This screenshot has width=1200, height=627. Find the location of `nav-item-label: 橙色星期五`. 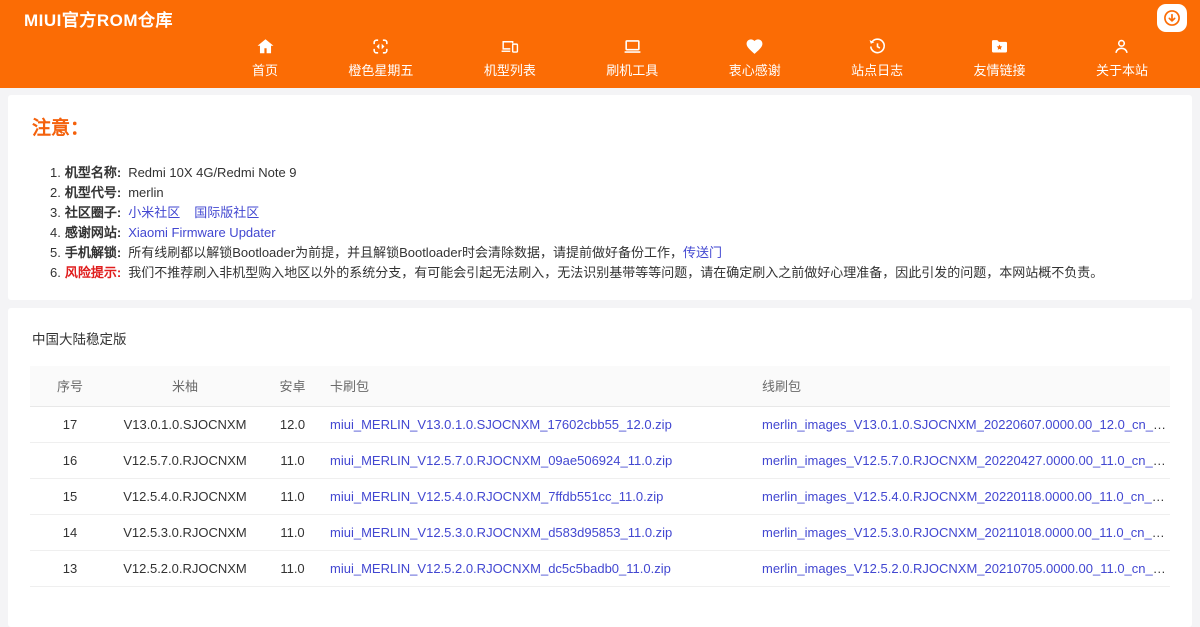

nav-item-label: 橙色星期五 is located at coordinates (381, 70).